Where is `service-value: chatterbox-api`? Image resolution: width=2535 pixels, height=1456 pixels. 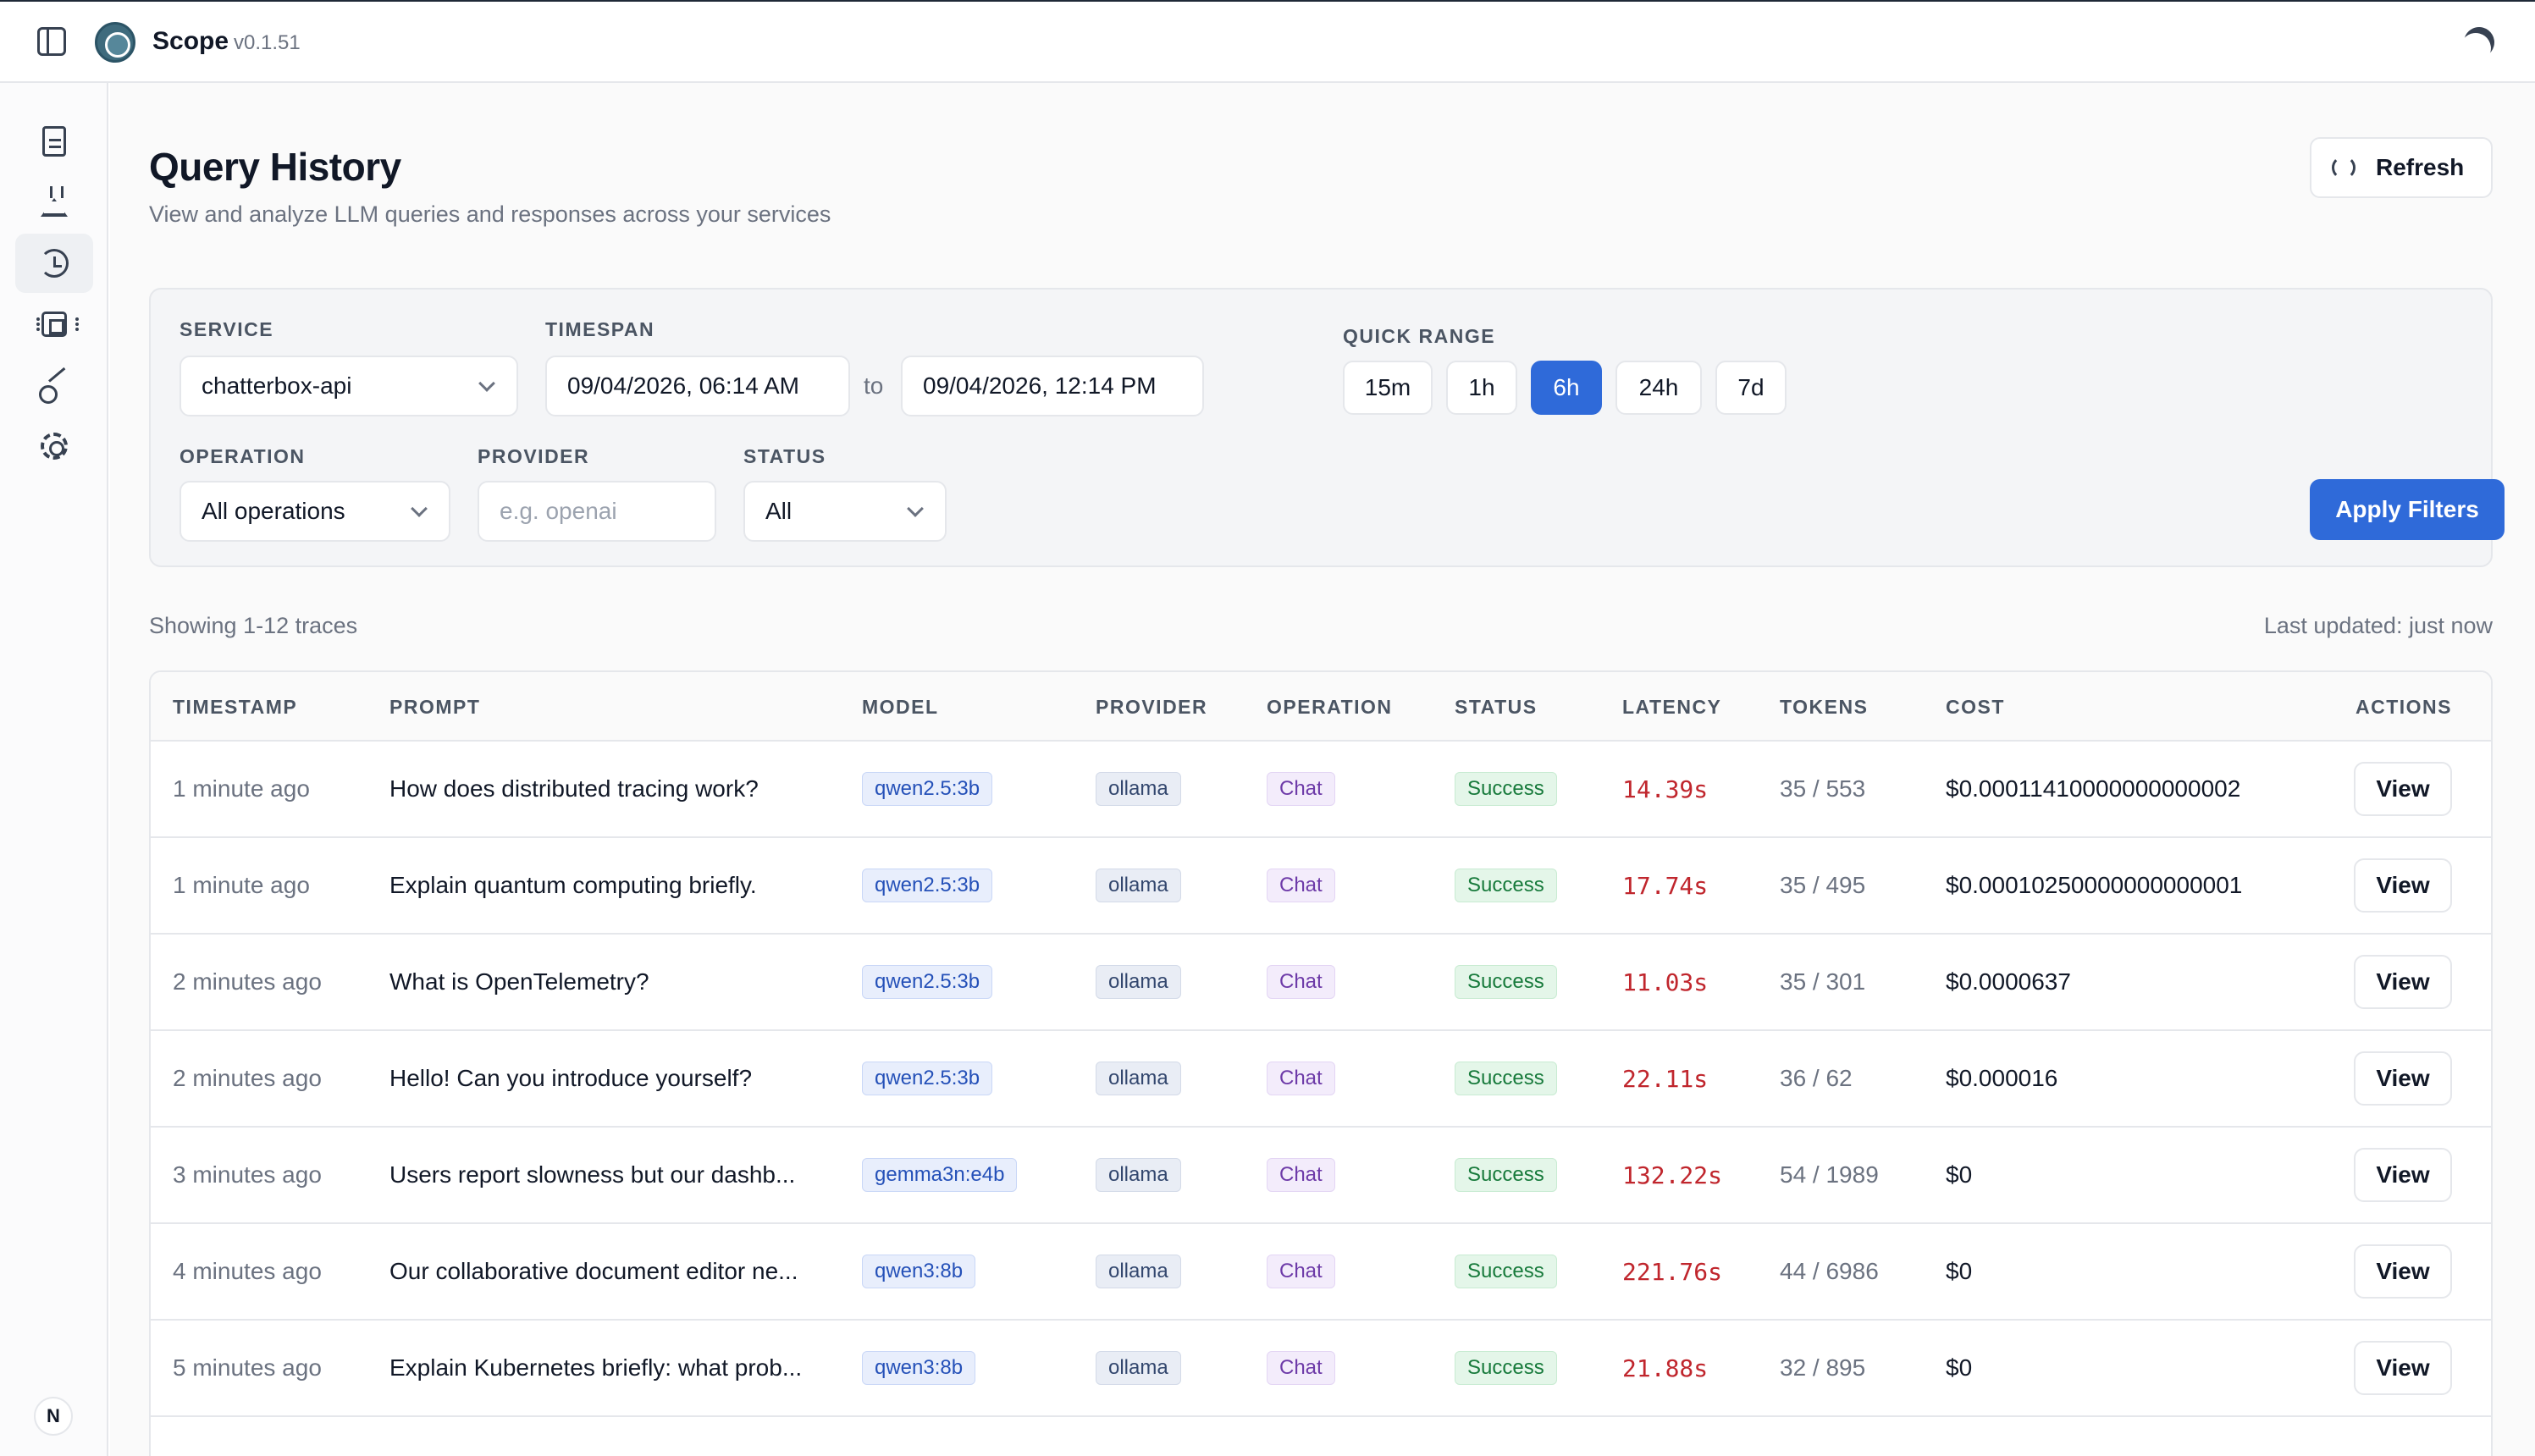
service-value: chatterbox-api is located at coordinates (277, 385).